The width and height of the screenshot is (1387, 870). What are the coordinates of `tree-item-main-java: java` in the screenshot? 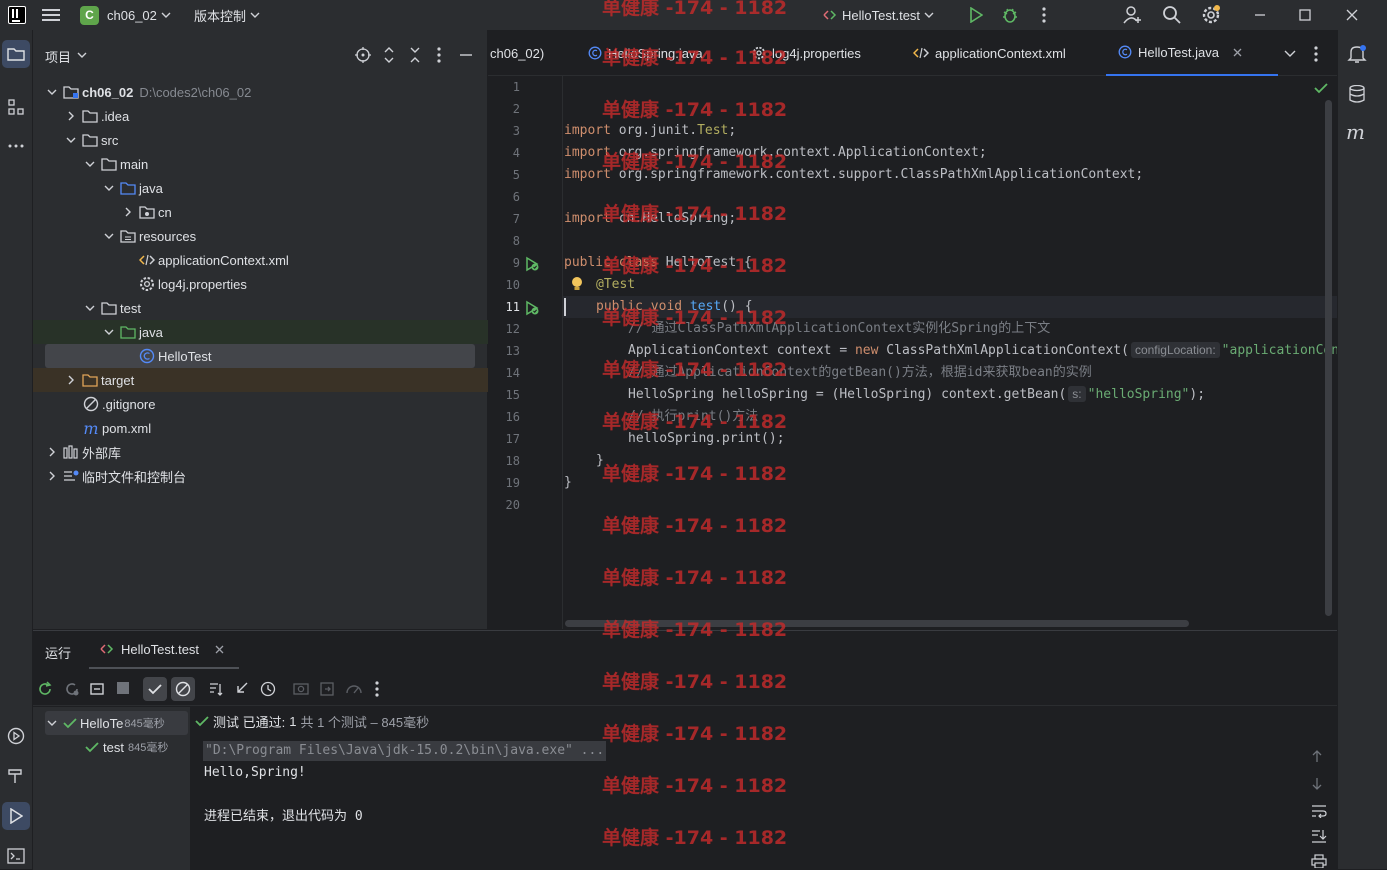 It's located at (265, 188).